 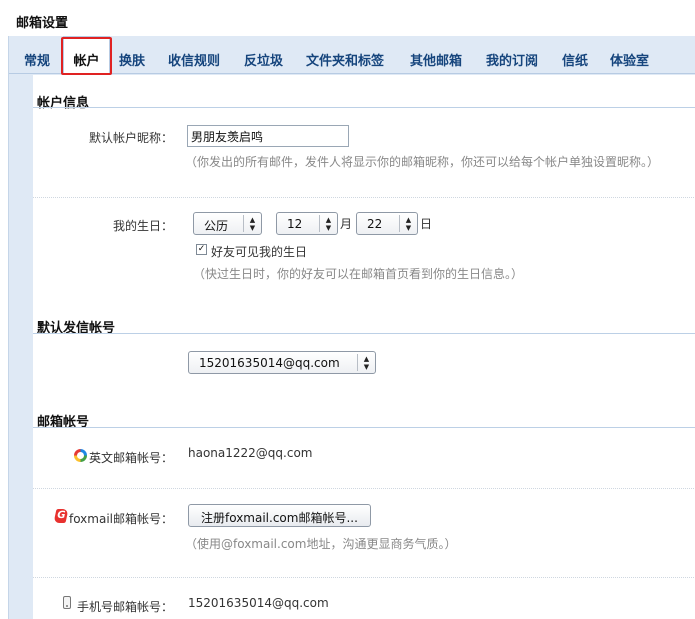 I want to click on default-sender-select: 15201635014@qq.com ▲ ▼, so click(x=282, y=362).